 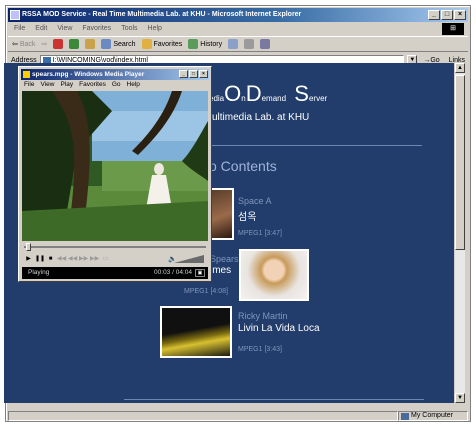 I want to click on ie-toolbar: ⇦ Back ⇨ Search Favorites History, so click(x=238, y=44).